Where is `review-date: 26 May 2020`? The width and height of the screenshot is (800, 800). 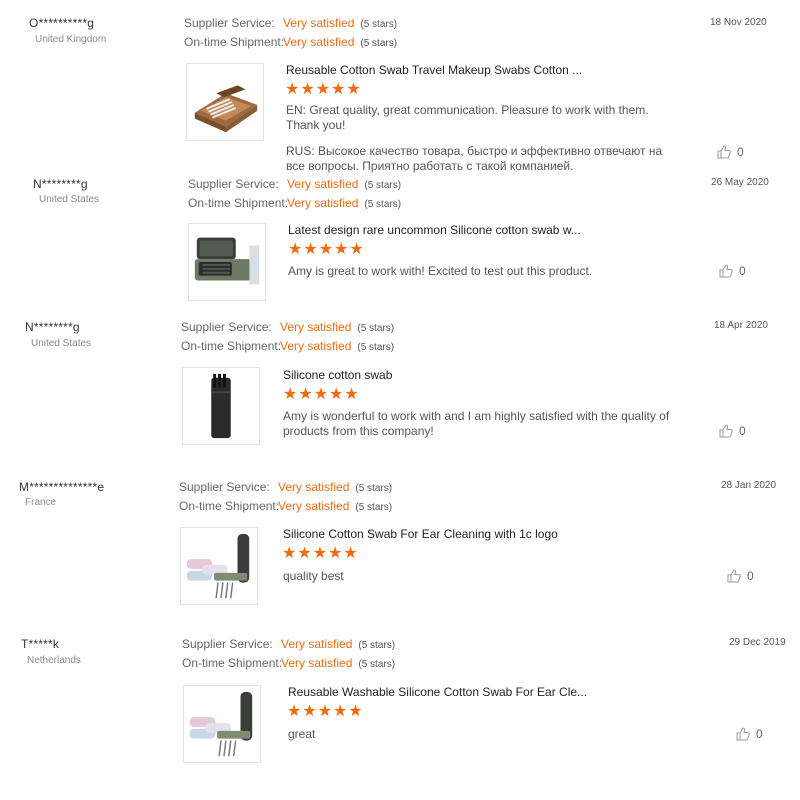 review-date: 26 May 2020 is located at coordinates (740, 182).